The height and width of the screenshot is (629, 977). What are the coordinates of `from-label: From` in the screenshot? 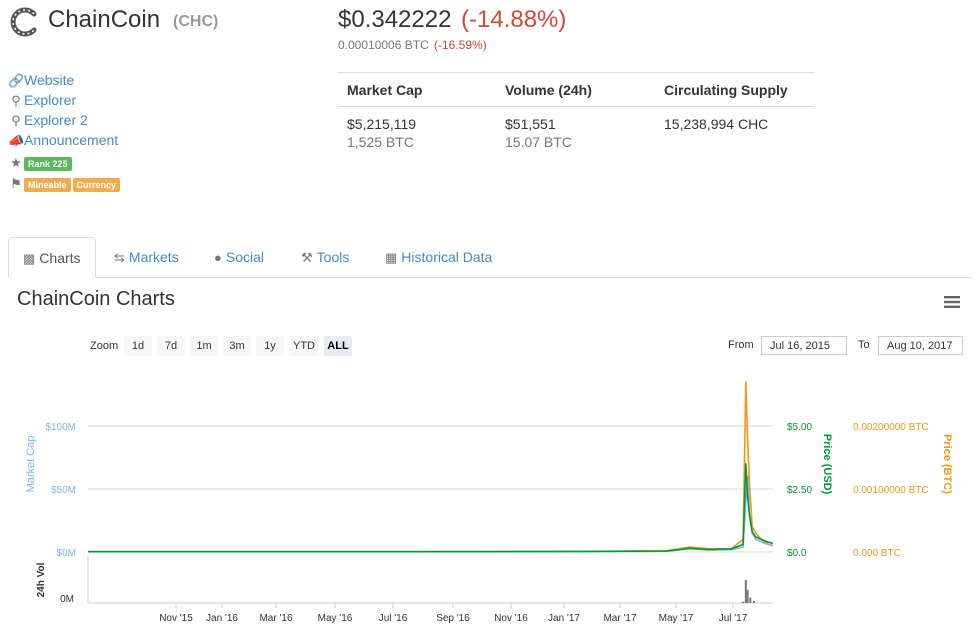 It's located at (741, 345).